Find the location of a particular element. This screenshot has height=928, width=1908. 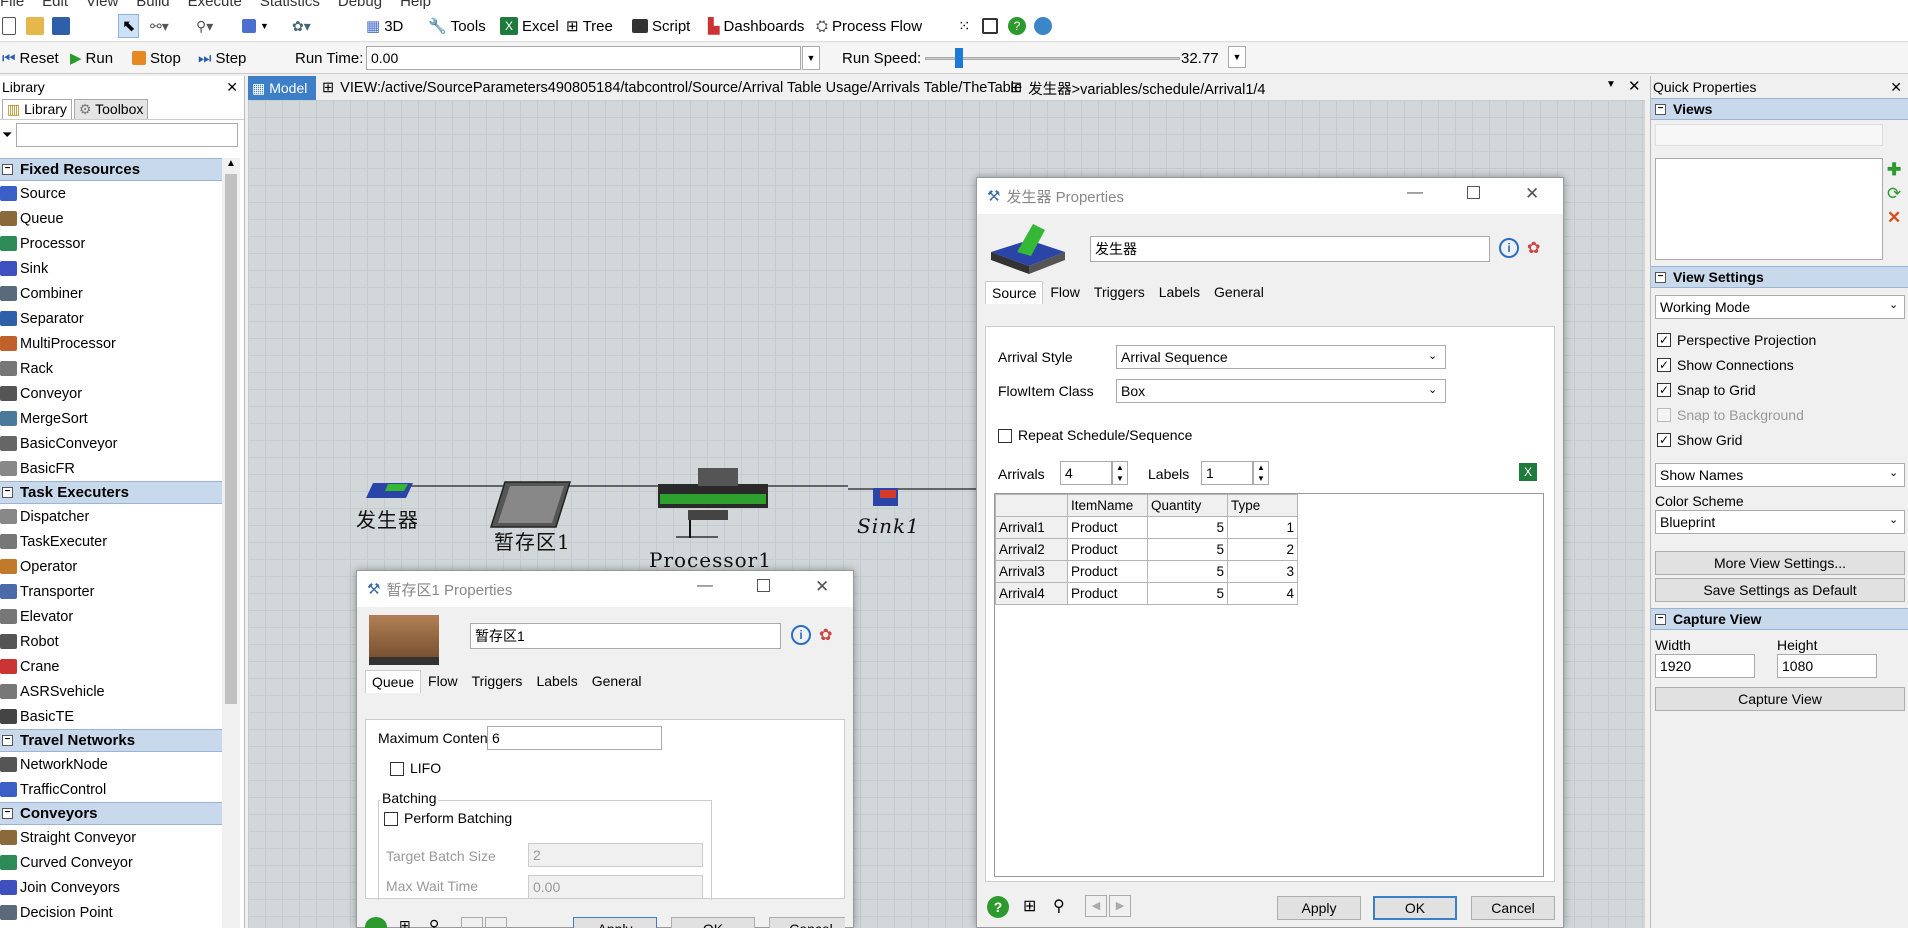

table-cell: 3 is located at coordinates (1262, 571).